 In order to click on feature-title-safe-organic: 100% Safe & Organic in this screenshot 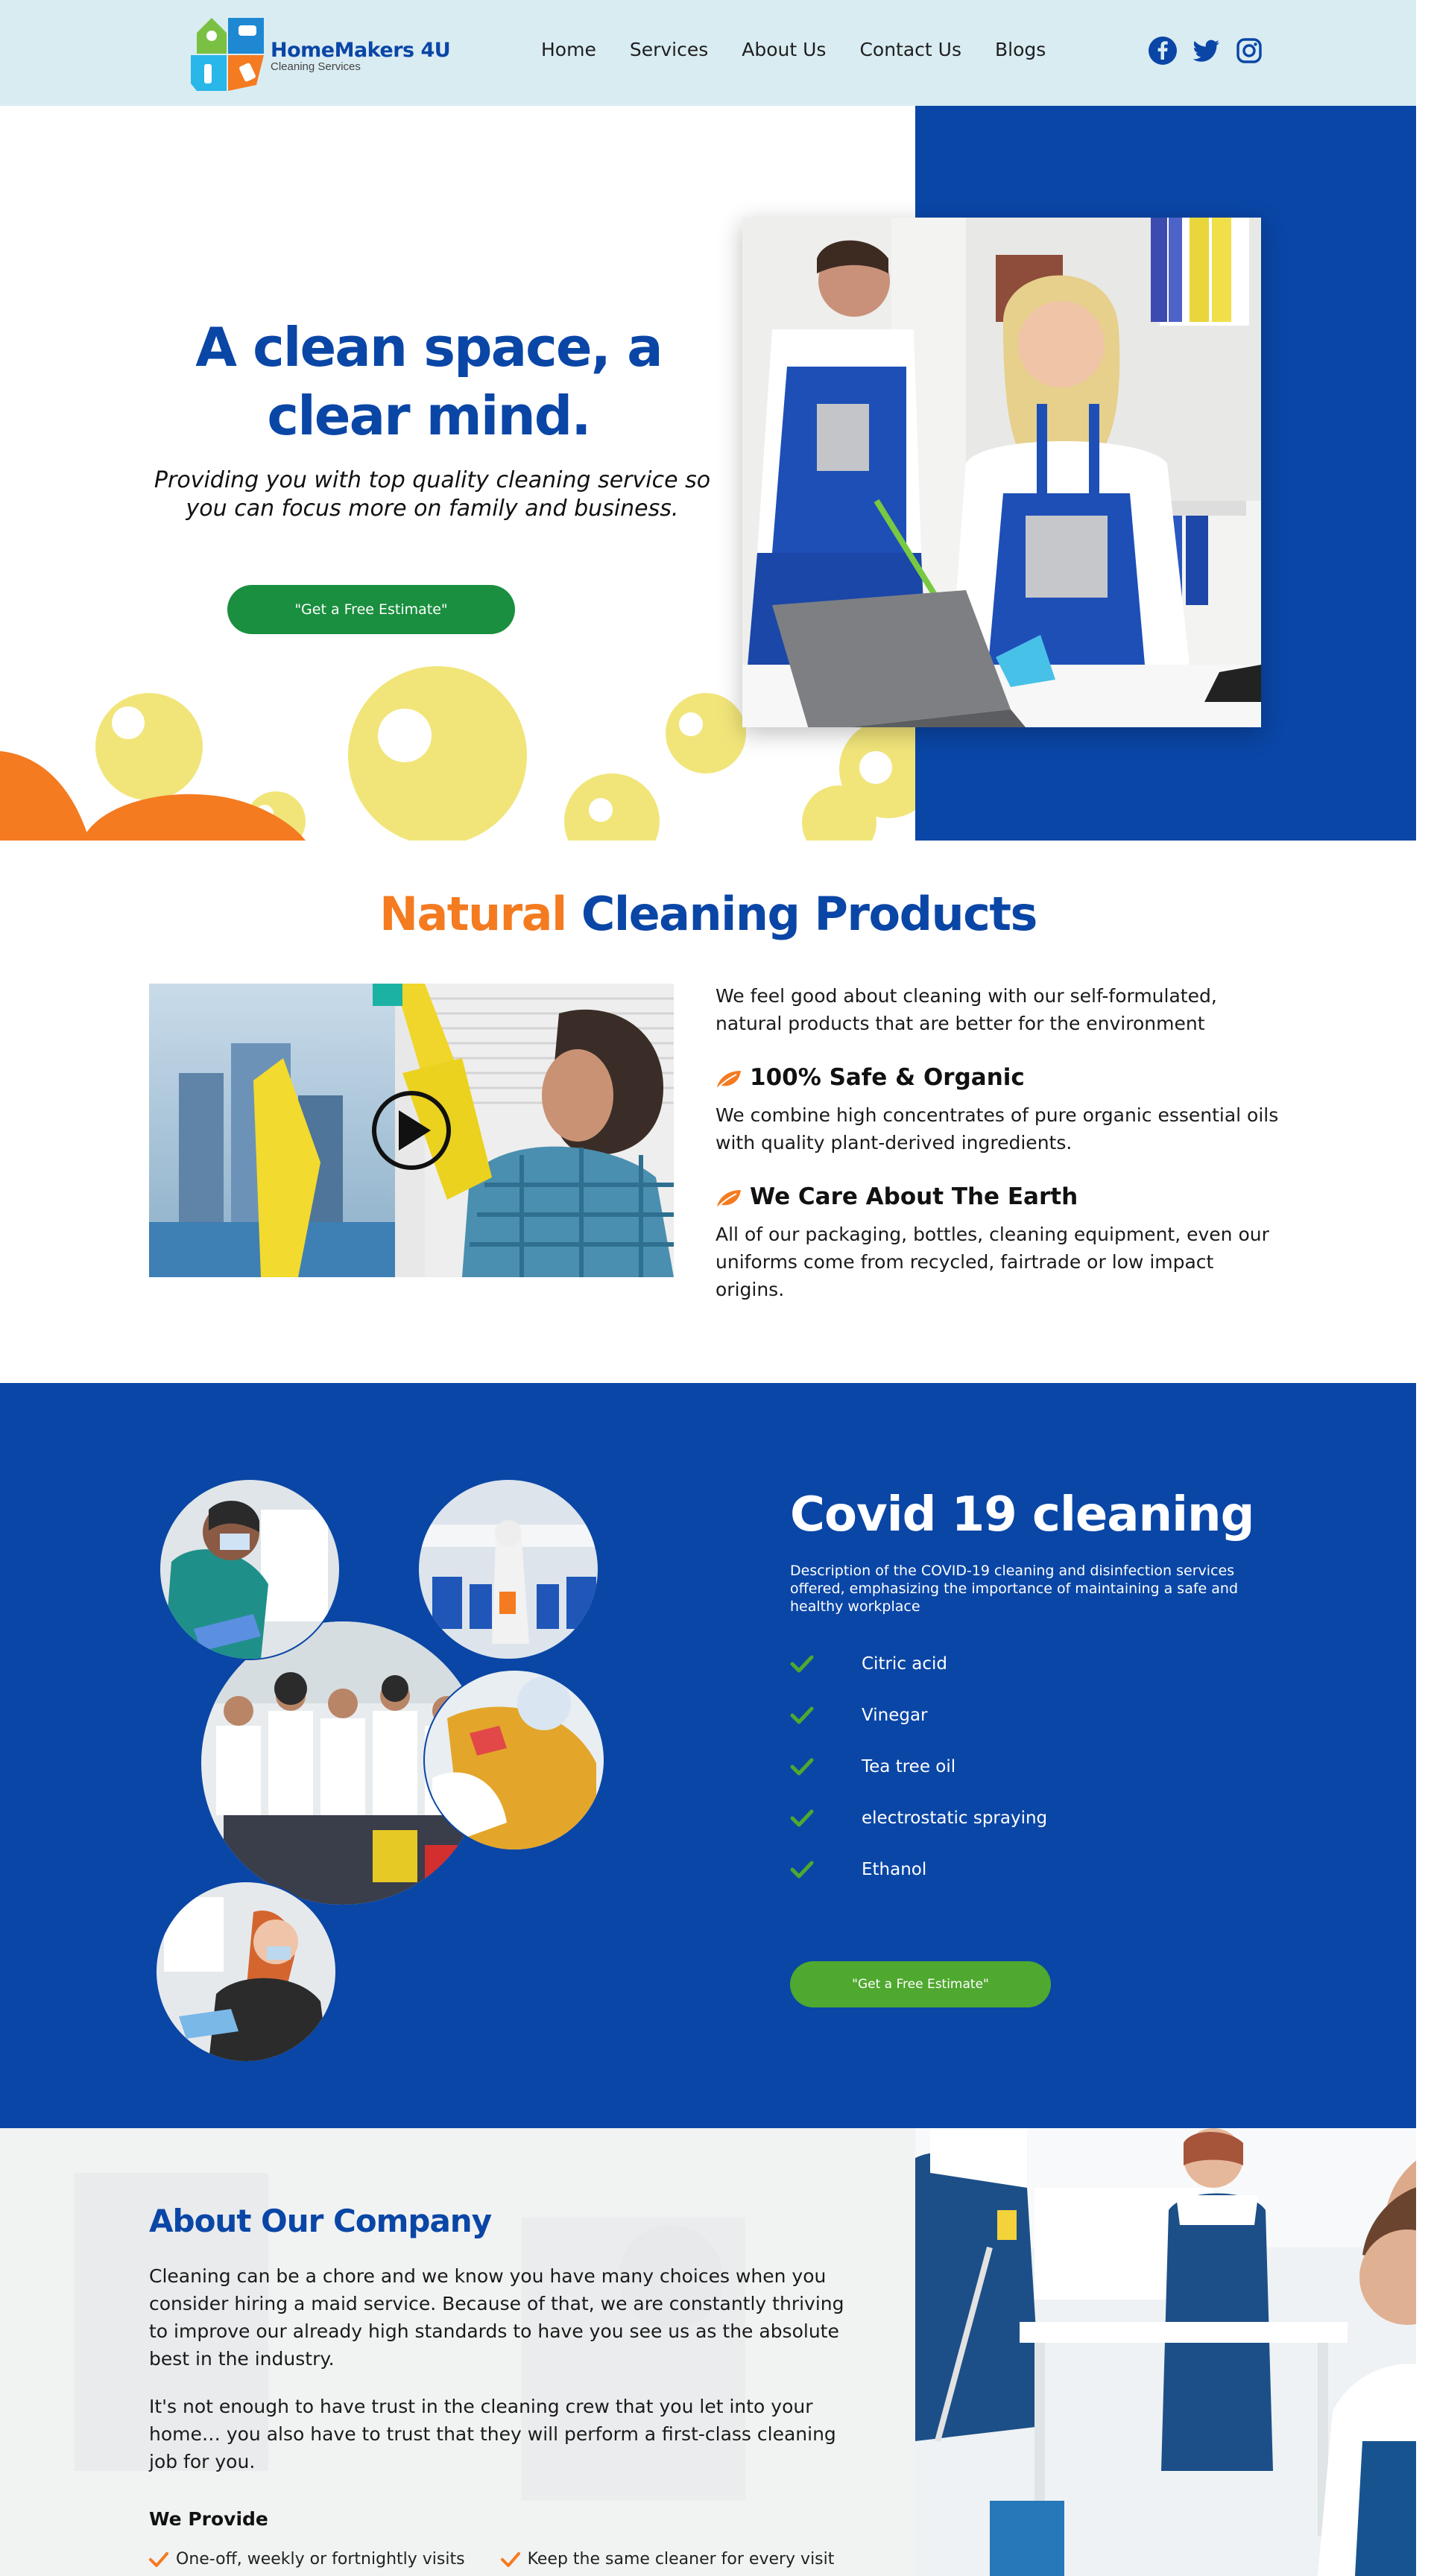, I will do `click(887, 1077)`.